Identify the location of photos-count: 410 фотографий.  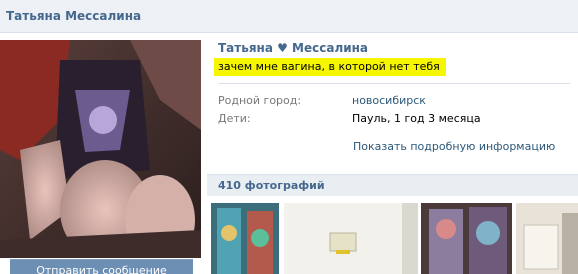
(271, 185).